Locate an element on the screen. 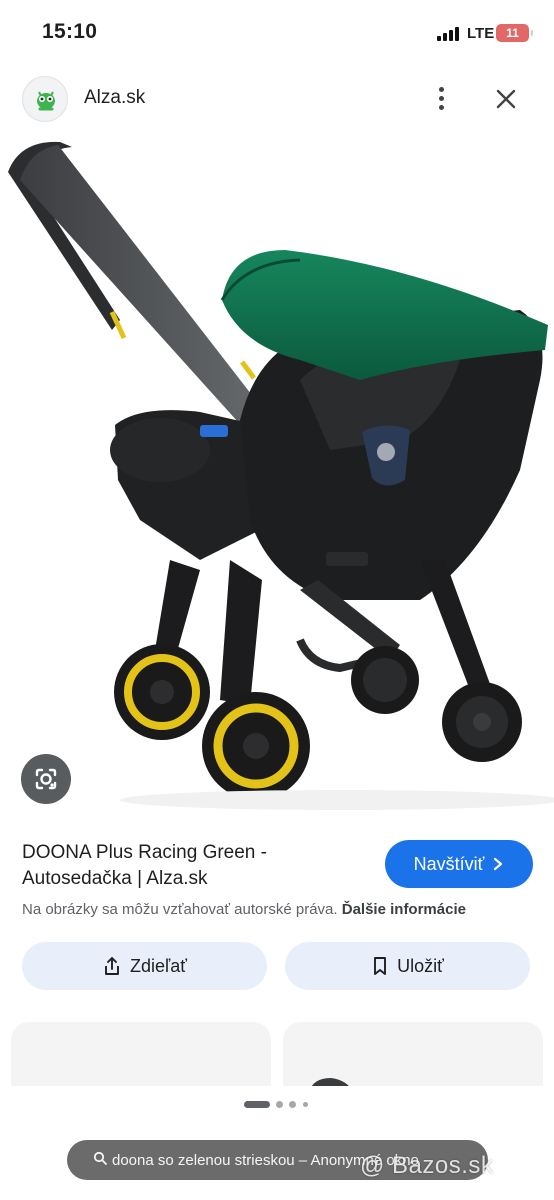 The width and height of the screenshot is (554, 1200). front-left-wheel is located at coordinates (162, 692).